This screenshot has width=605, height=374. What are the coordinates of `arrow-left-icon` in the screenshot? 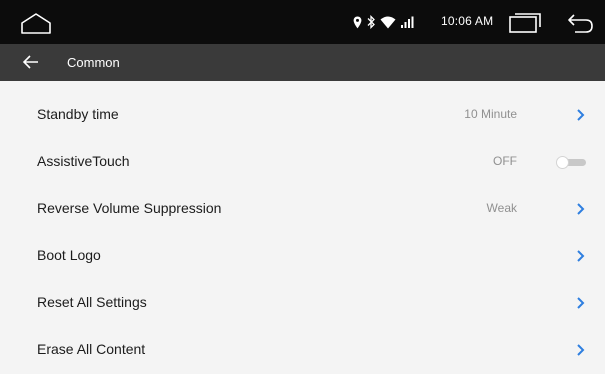 It's located at (31, 62).